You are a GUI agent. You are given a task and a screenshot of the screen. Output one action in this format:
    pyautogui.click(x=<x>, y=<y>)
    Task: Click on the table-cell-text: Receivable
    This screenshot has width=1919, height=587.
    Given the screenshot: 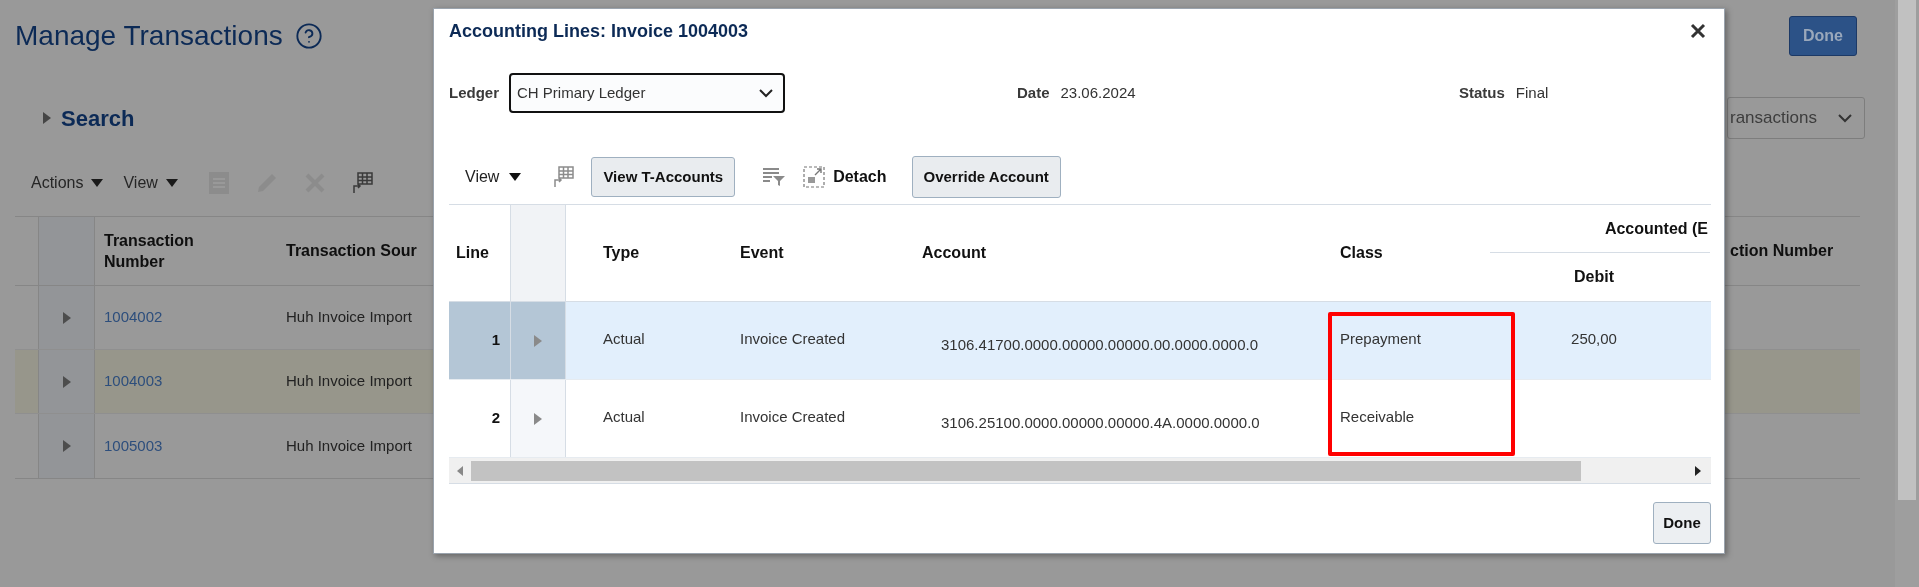 What is the action you would take?
    pyautogui.click(x=1377, y=417)
    